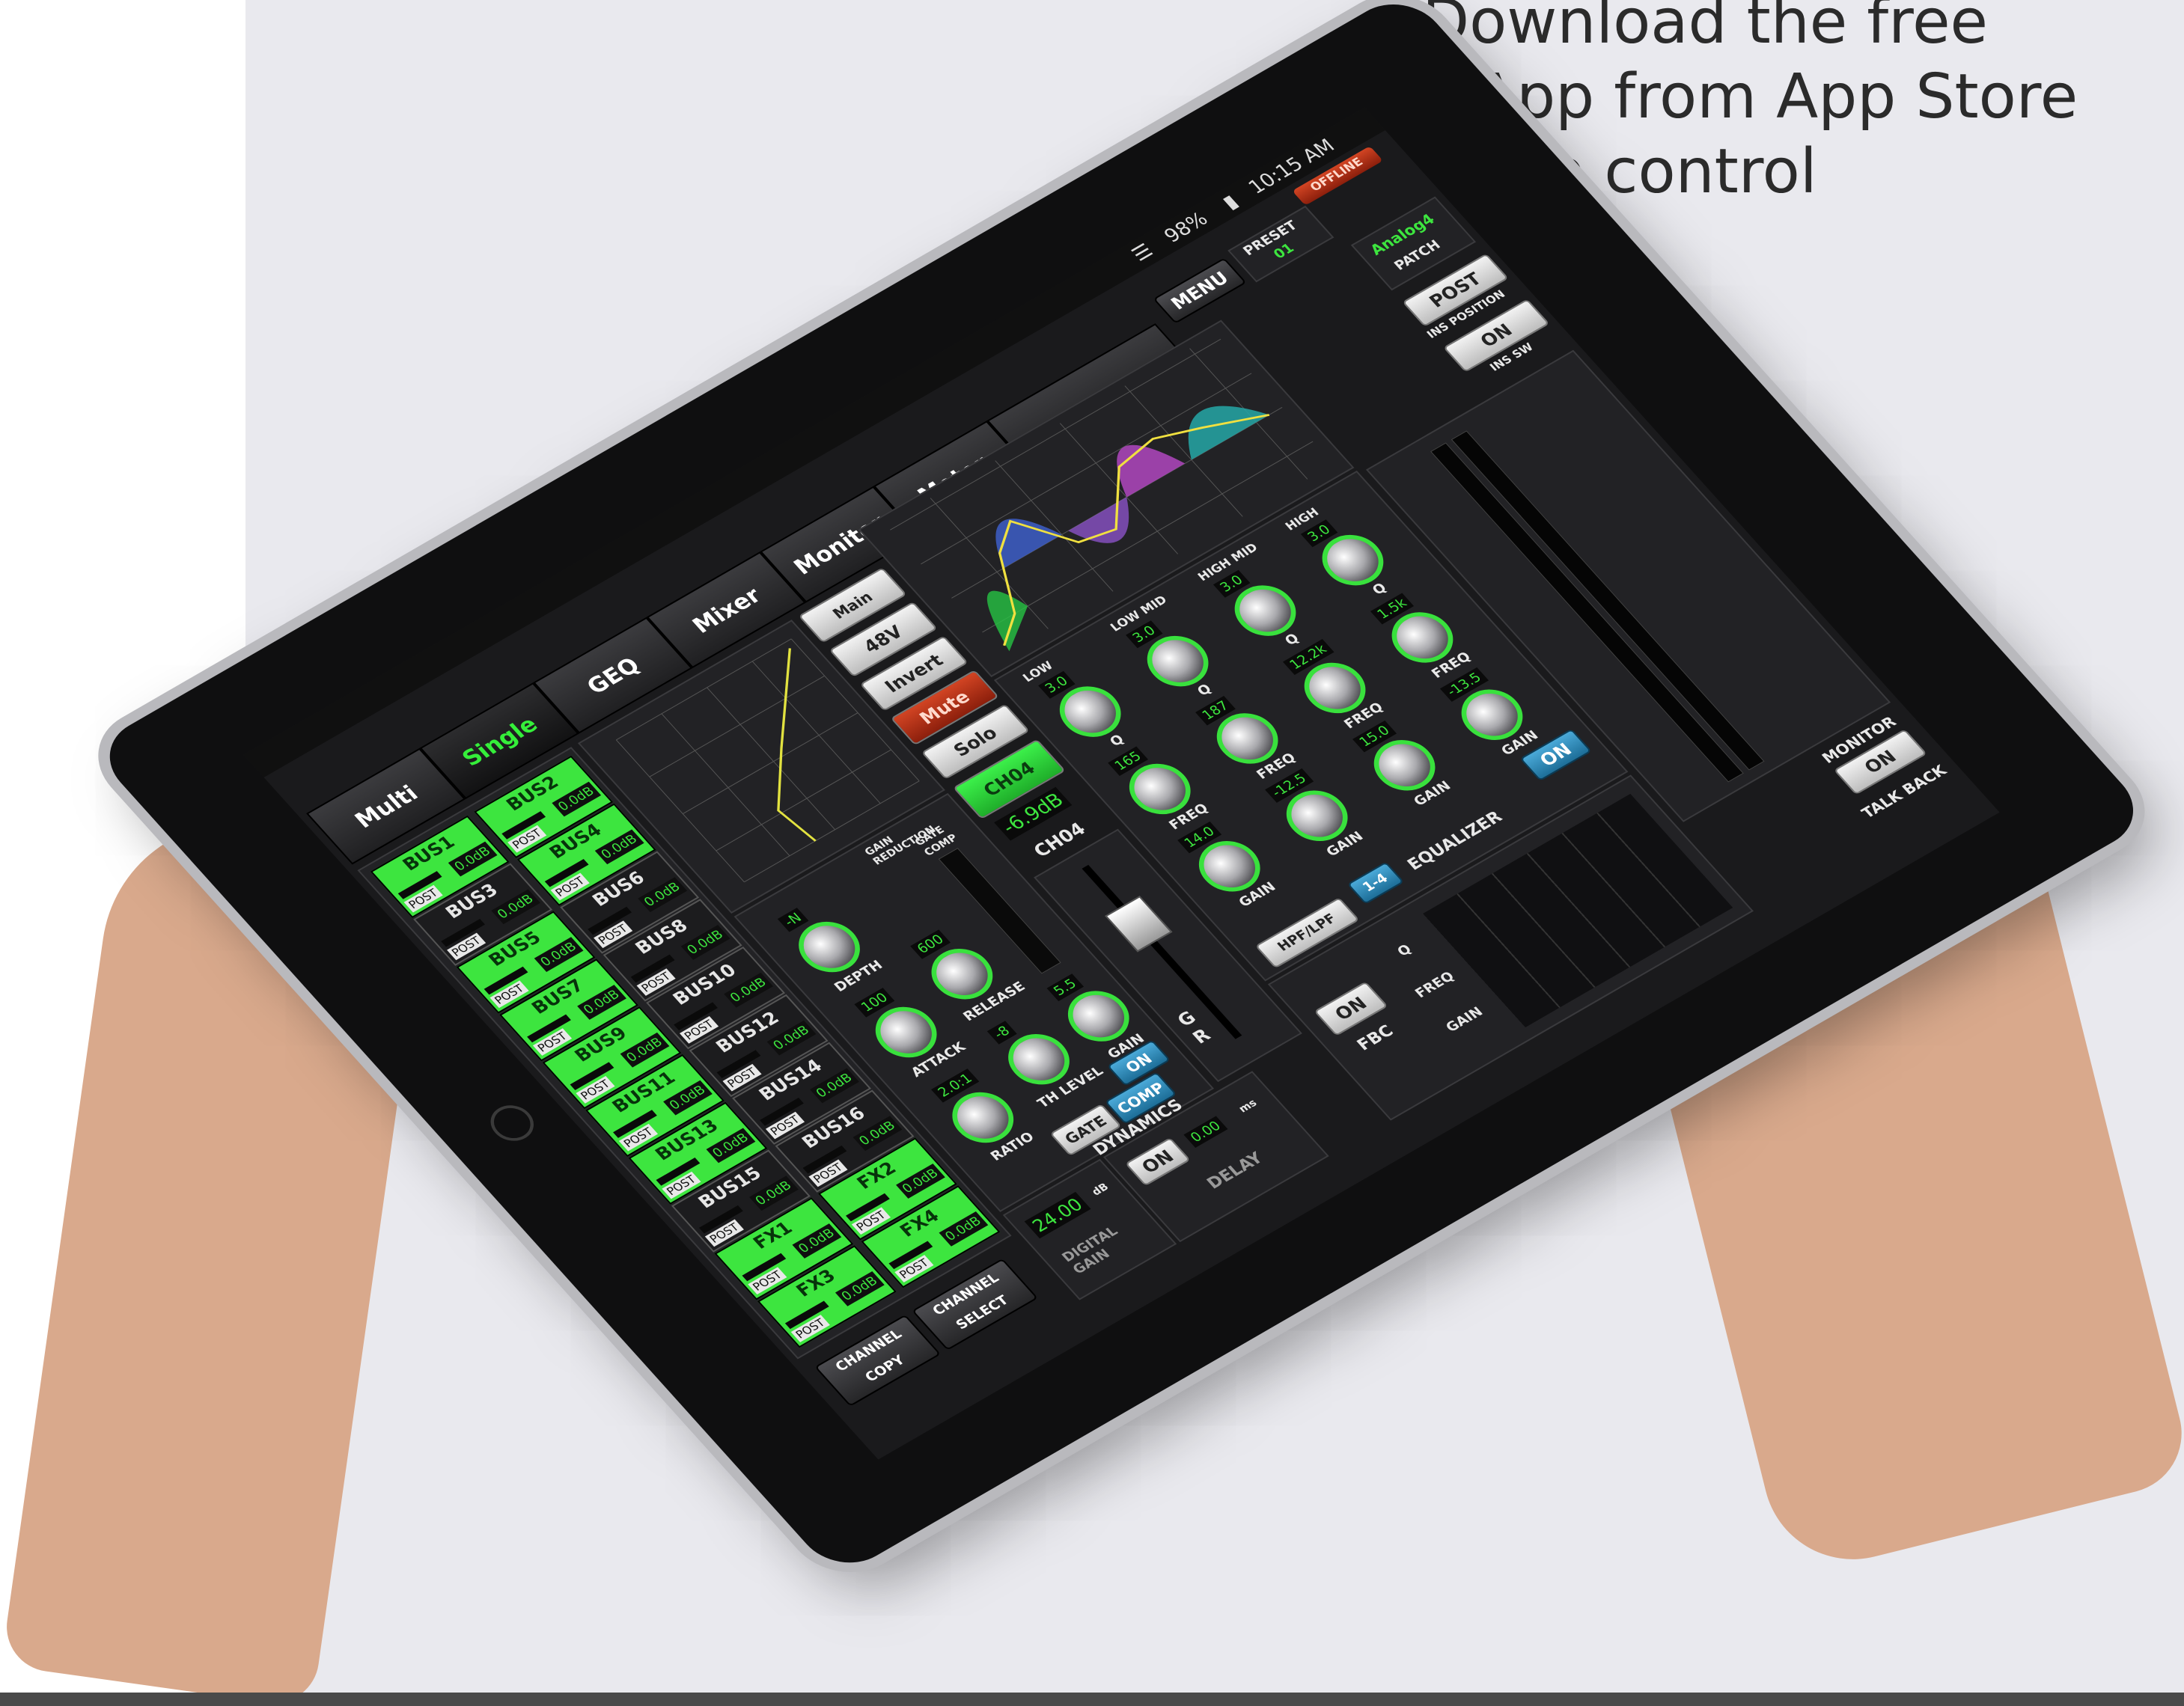 Image resolution: width=2184 pixels, height=1706 pixels. I want to click on digital-gain-value: 24.00, so click(1057, 1215).